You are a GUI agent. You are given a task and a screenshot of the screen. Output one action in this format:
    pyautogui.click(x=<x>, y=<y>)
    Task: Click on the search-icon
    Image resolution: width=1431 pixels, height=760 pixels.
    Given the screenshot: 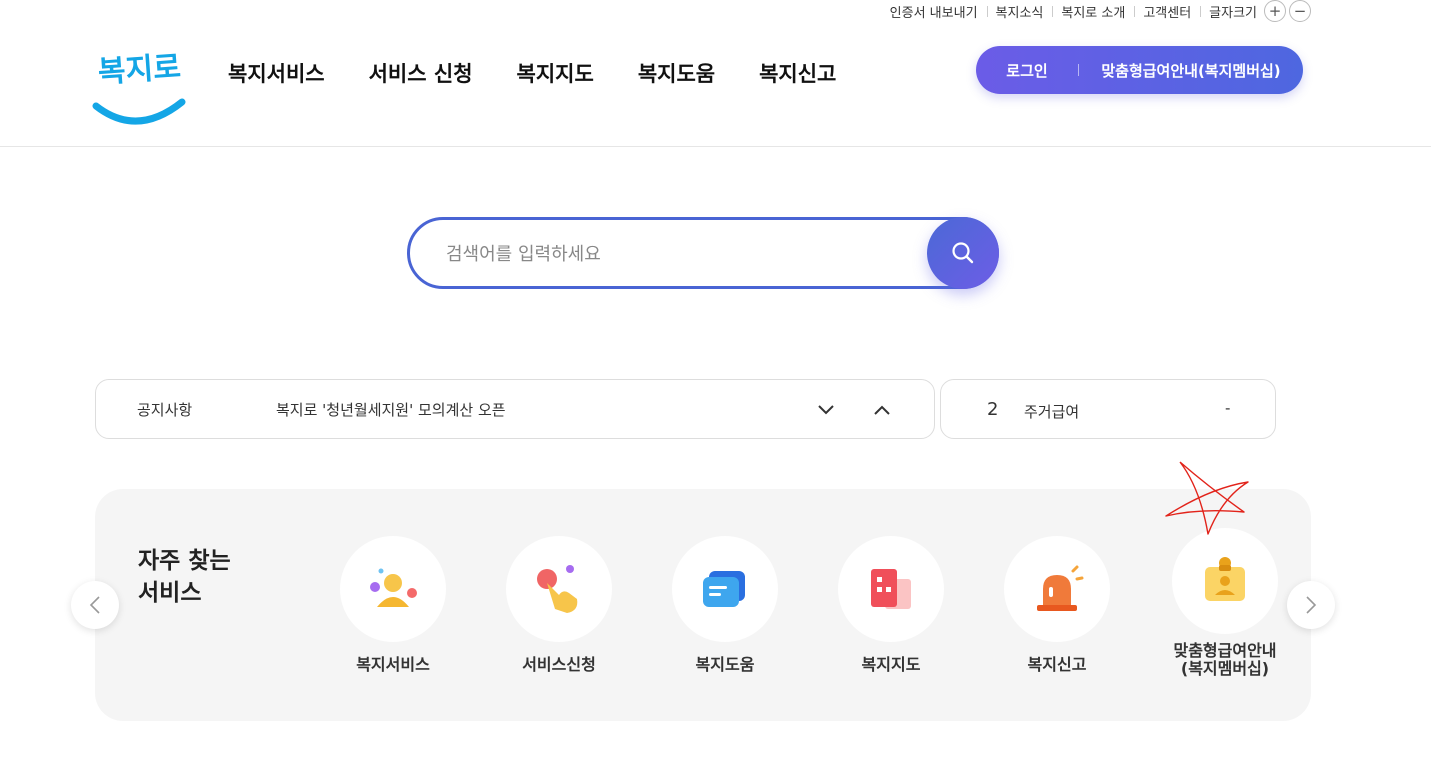 What is the action you would take?
    pyautogui.click(x=963, y=253)
    